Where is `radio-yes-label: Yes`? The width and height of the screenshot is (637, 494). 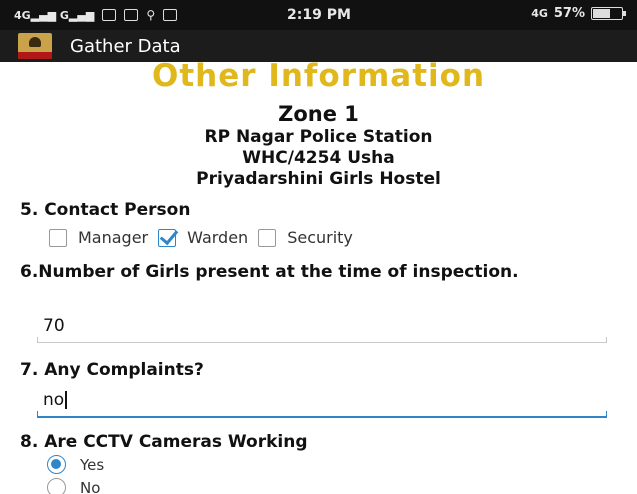 radio-yes-label: Yes is located at coordinates (92, 465).